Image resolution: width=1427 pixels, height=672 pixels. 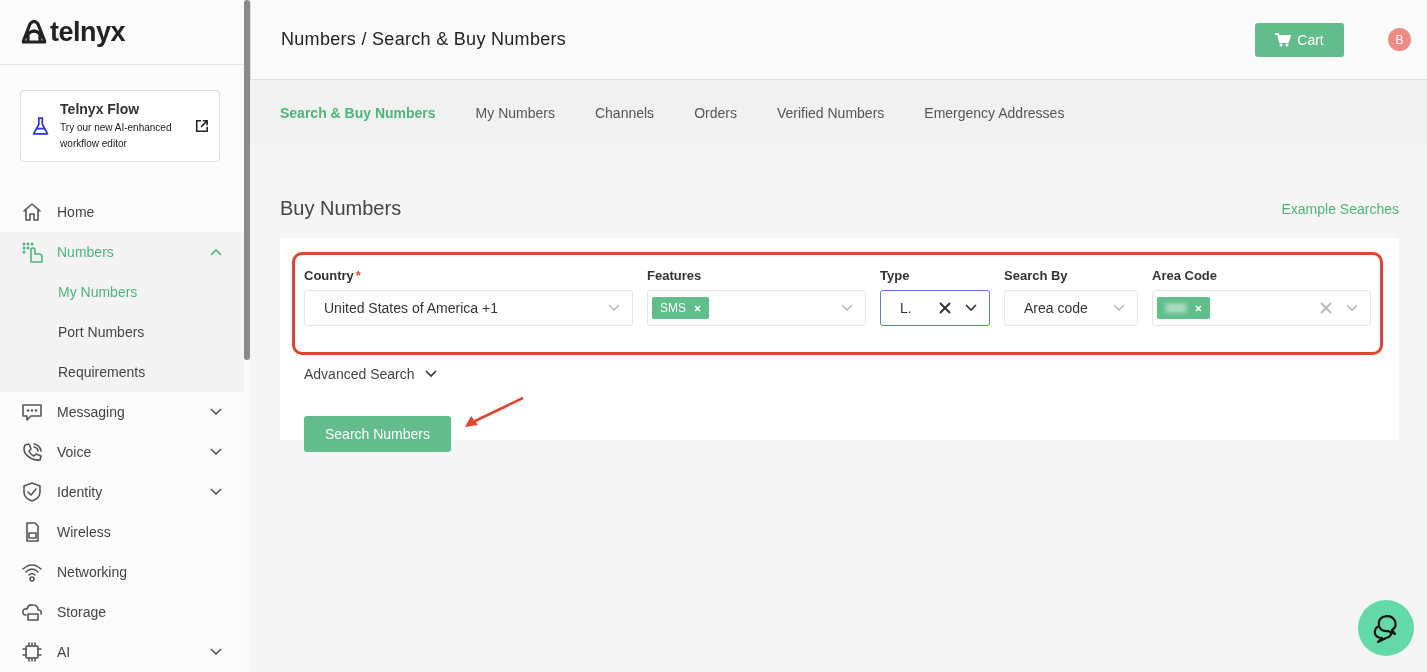 I want to click on tab: Orders, so click(x=715, y=112).